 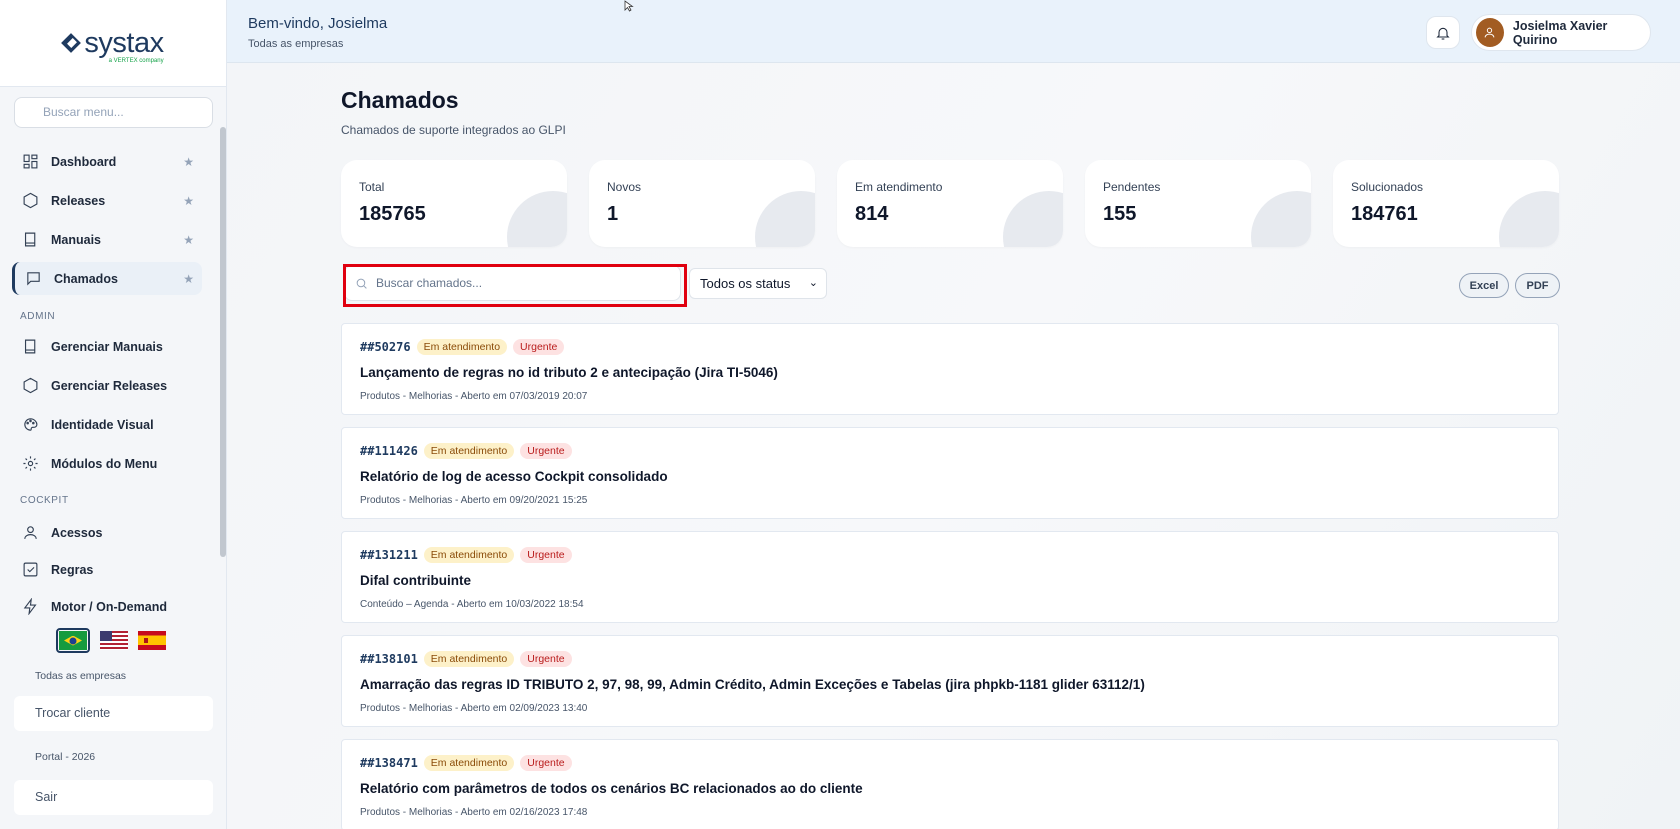 What do you see at coordinates (72, 569) in the screenshot?
I see `sidebar-item-label: Regras` at bounding box center [72, 569].